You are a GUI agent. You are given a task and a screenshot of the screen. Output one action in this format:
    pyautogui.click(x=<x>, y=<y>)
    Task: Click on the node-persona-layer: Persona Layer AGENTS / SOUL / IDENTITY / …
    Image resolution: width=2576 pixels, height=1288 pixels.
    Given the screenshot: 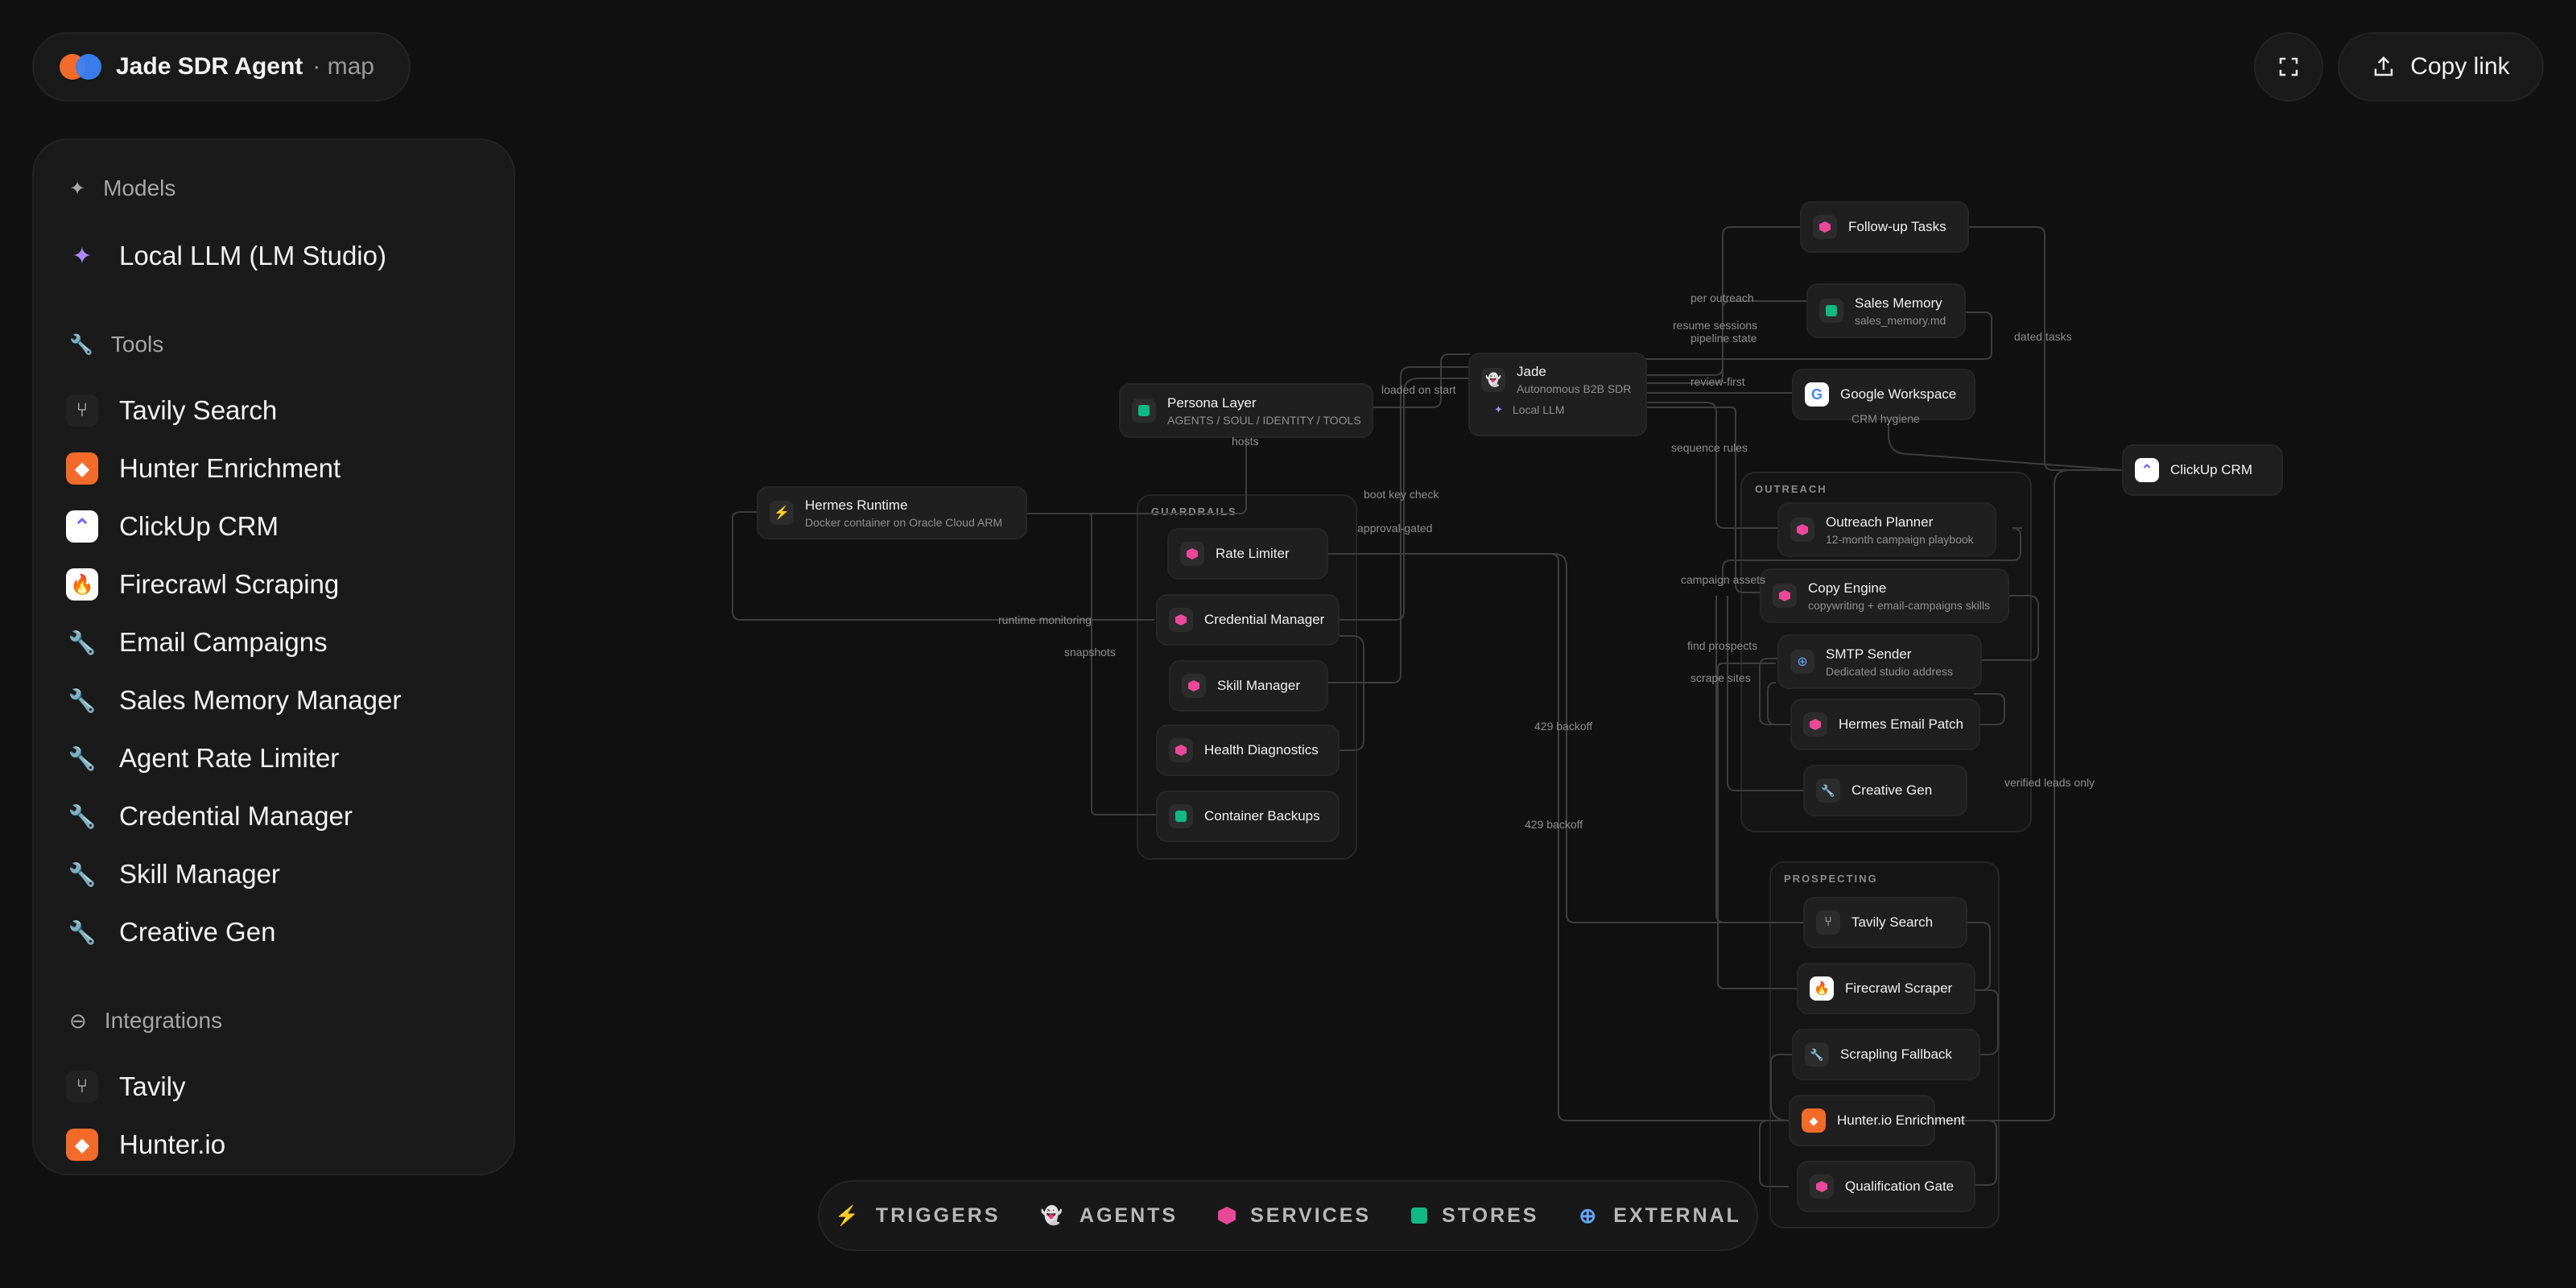 What is the action you would take?
    pyautogui.click(x=1246, y=410)
    